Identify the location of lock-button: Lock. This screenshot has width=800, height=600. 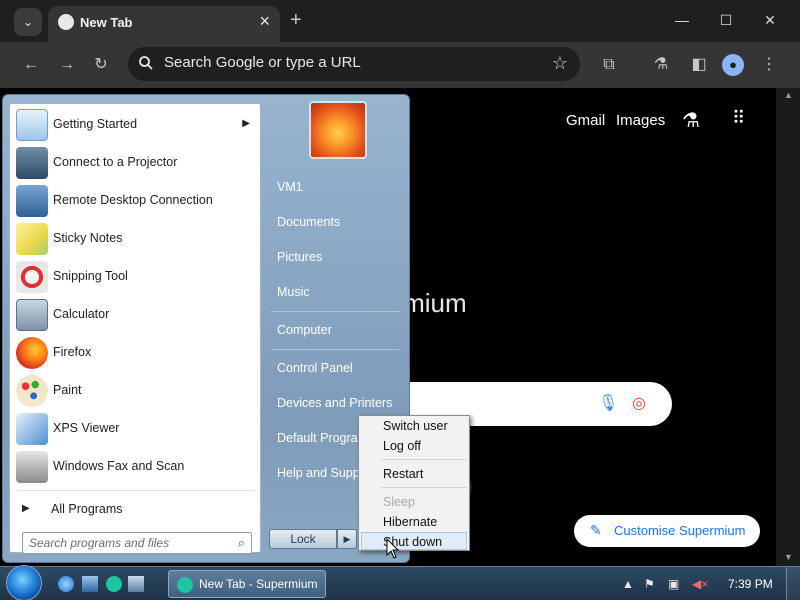
(303, 539).